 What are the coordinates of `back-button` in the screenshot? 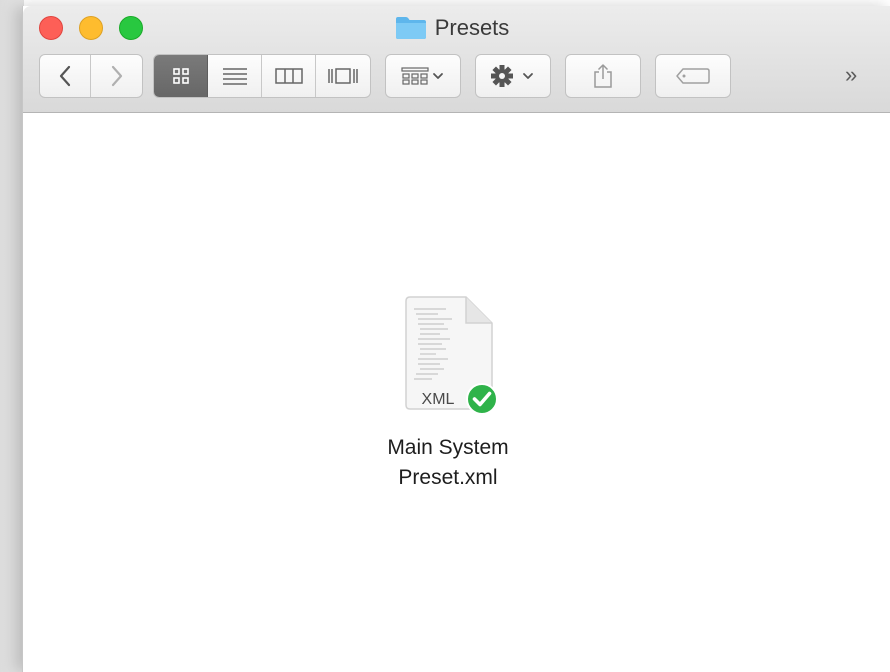 It's located at (66, 76).